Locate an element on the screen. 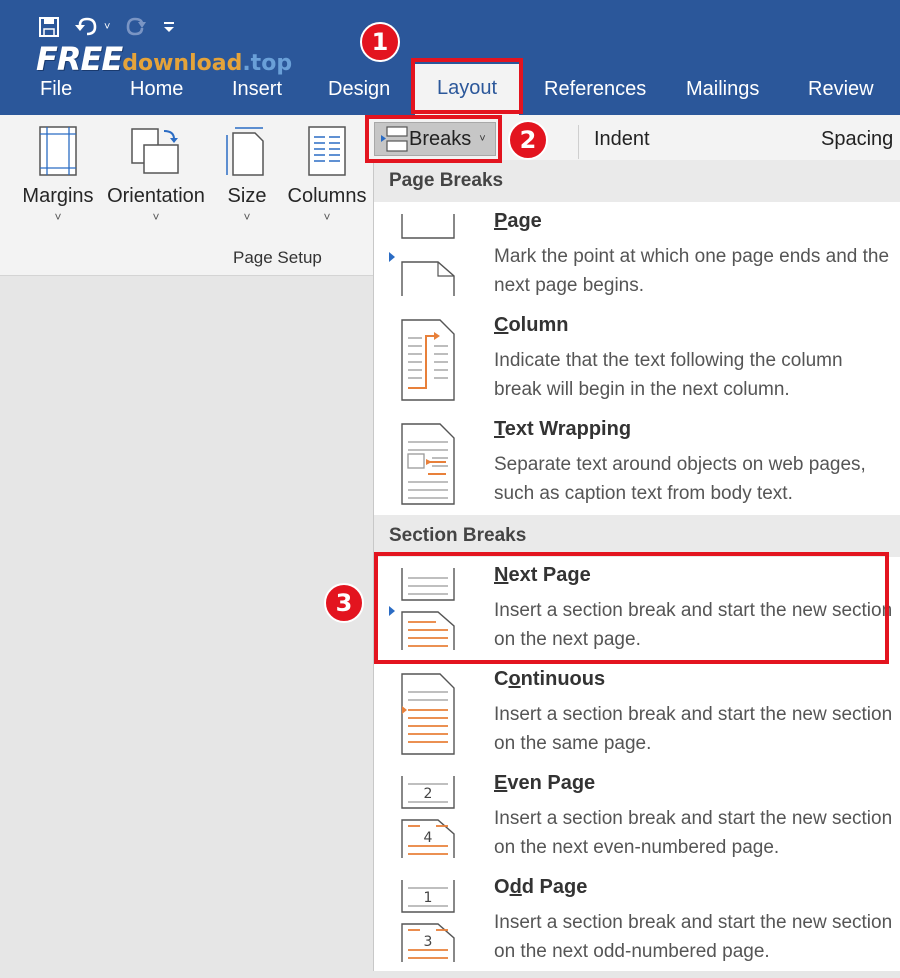 This screenshot has width=900, height=978. svg-text: 3 is located at coordinates (428, 942).